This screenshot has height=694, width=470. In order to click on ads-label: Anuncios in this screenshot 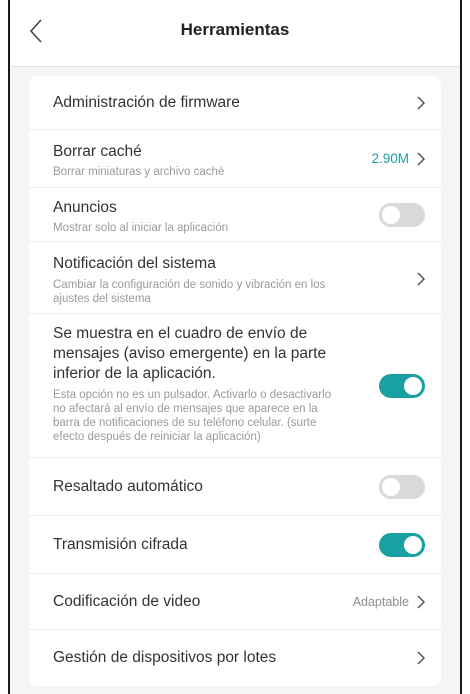, I will do `click(85, 207)`.